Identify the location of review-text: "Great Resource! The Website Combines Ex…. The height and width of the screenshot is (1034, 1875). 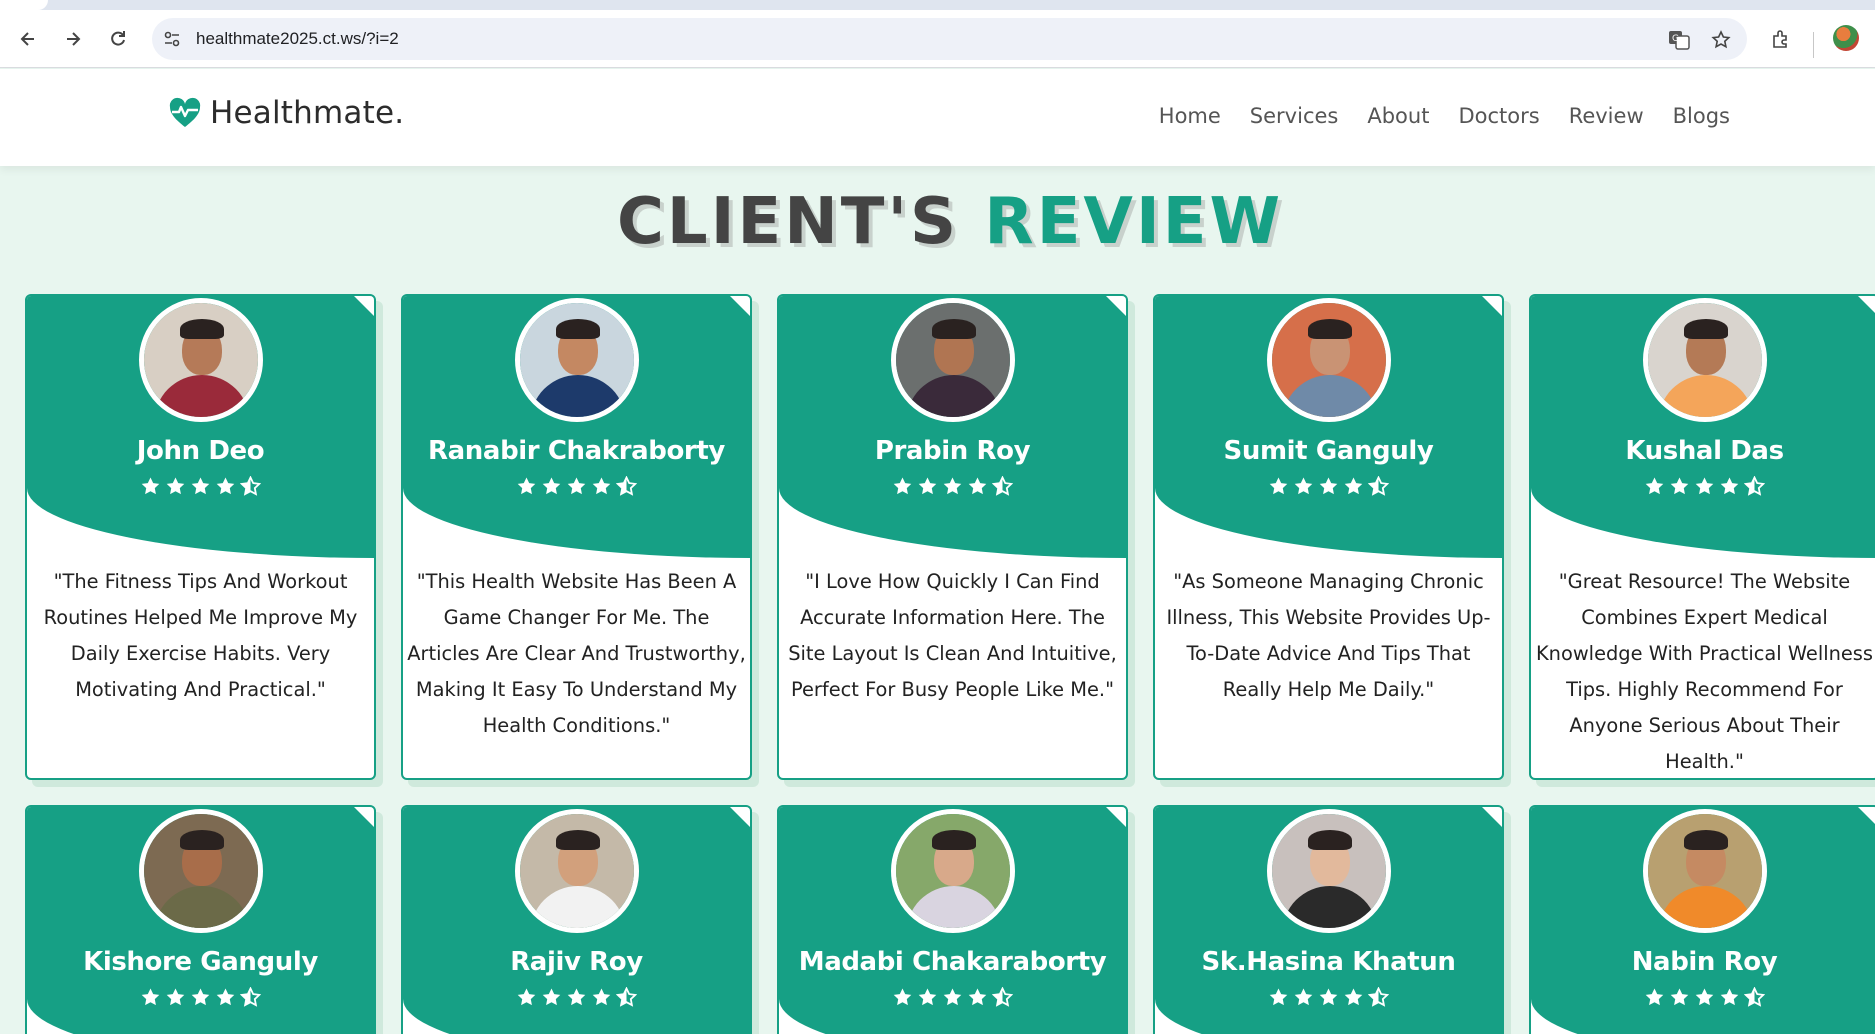
(1704, 671).